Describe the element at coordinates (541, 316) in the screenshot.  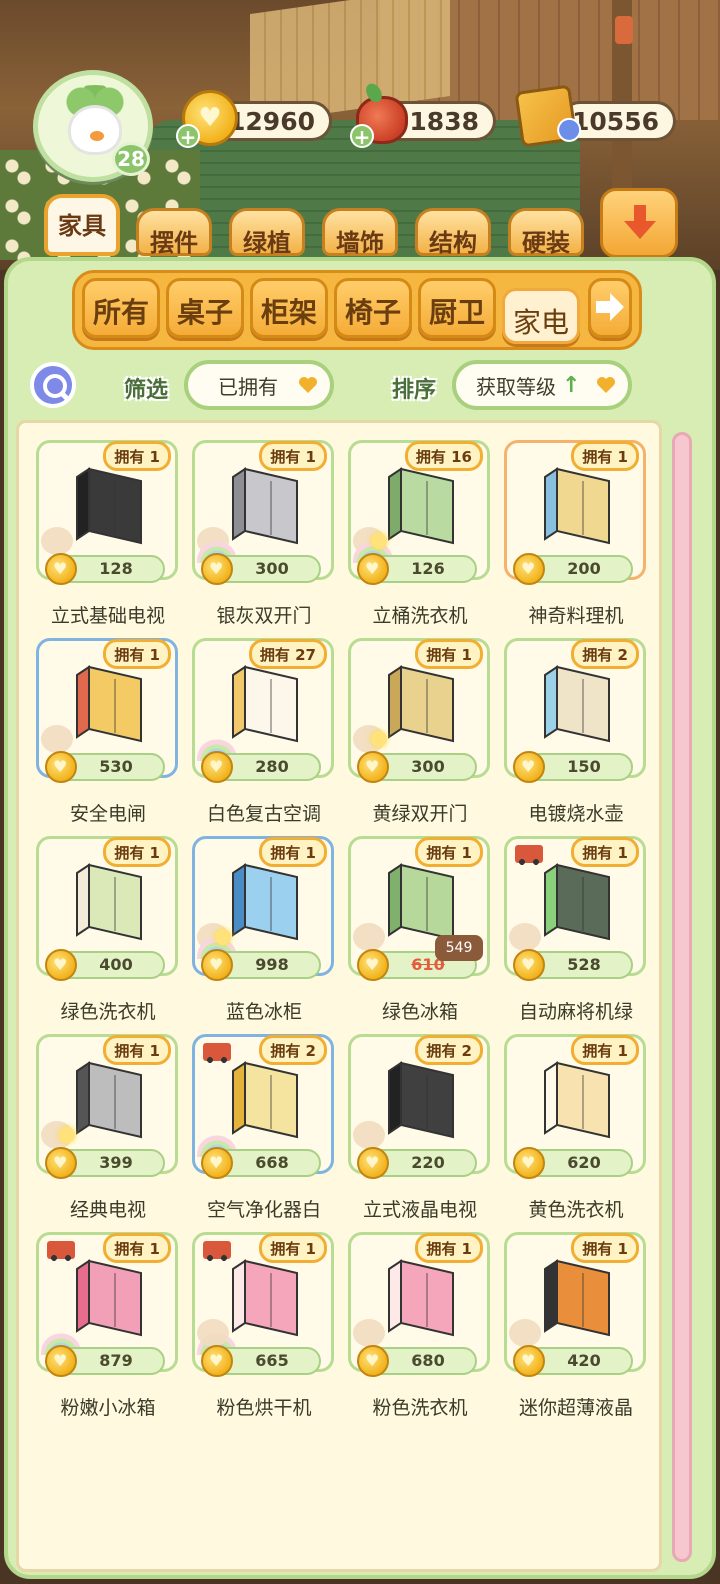
I see `subtab-appliances: 家电` at that location.